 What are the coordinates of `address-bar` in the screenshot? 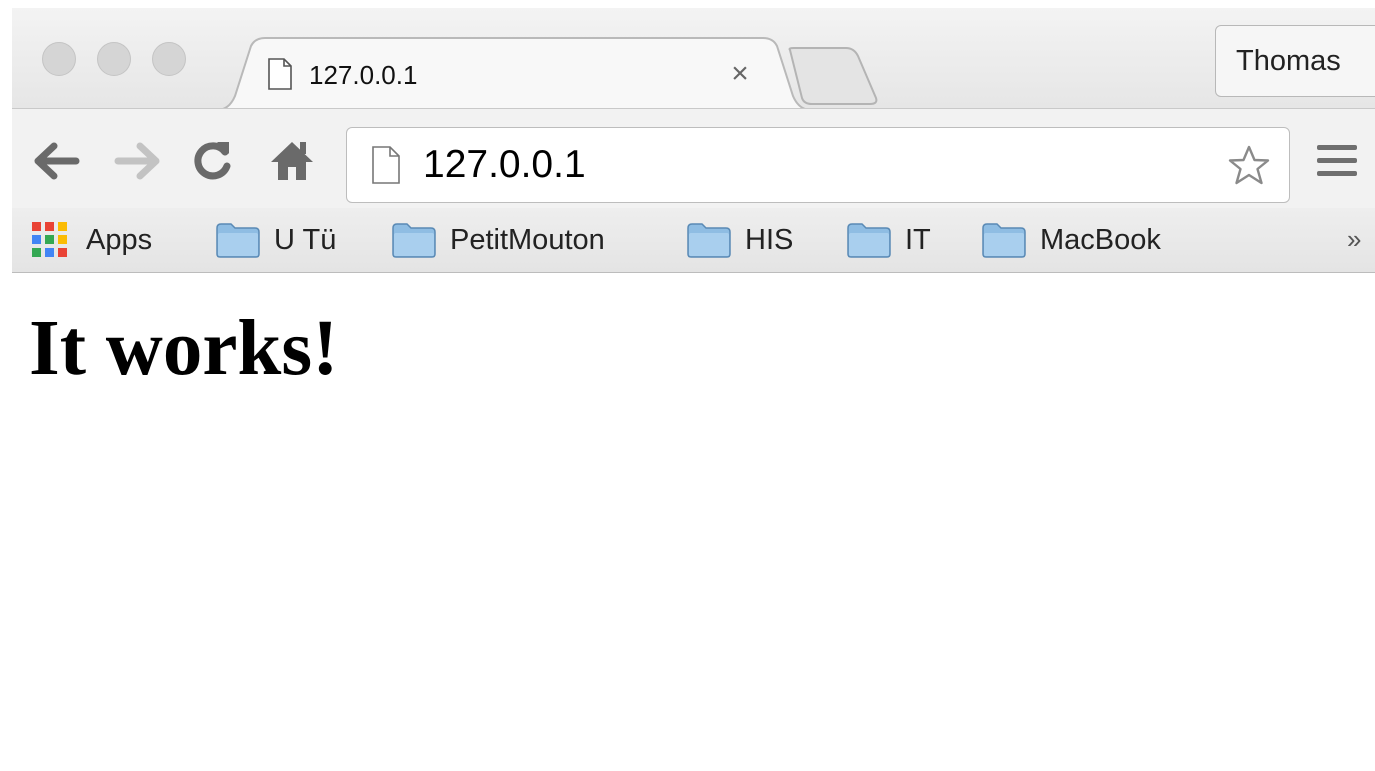 It's located at (818, 165).